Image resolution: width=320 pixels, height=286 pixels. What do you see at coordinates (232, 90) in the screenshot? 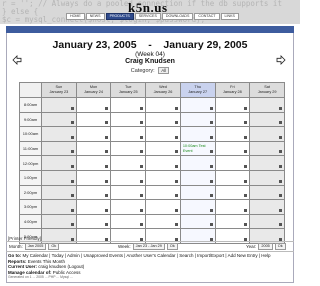
I see `day-header-fri: Fri January 28` at bounding box center [232, 90].